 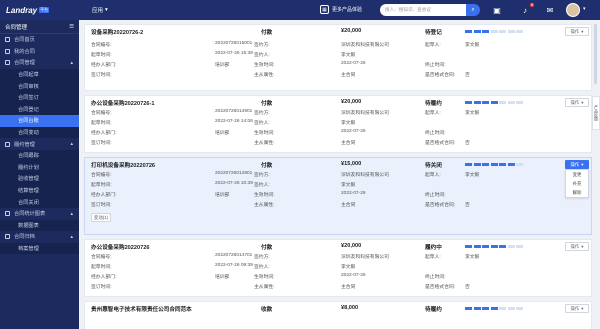 What do you see at coordinates (433, 248) in the screenshot?
I see `status-label: 履约中` at bounding box center [433, 248].